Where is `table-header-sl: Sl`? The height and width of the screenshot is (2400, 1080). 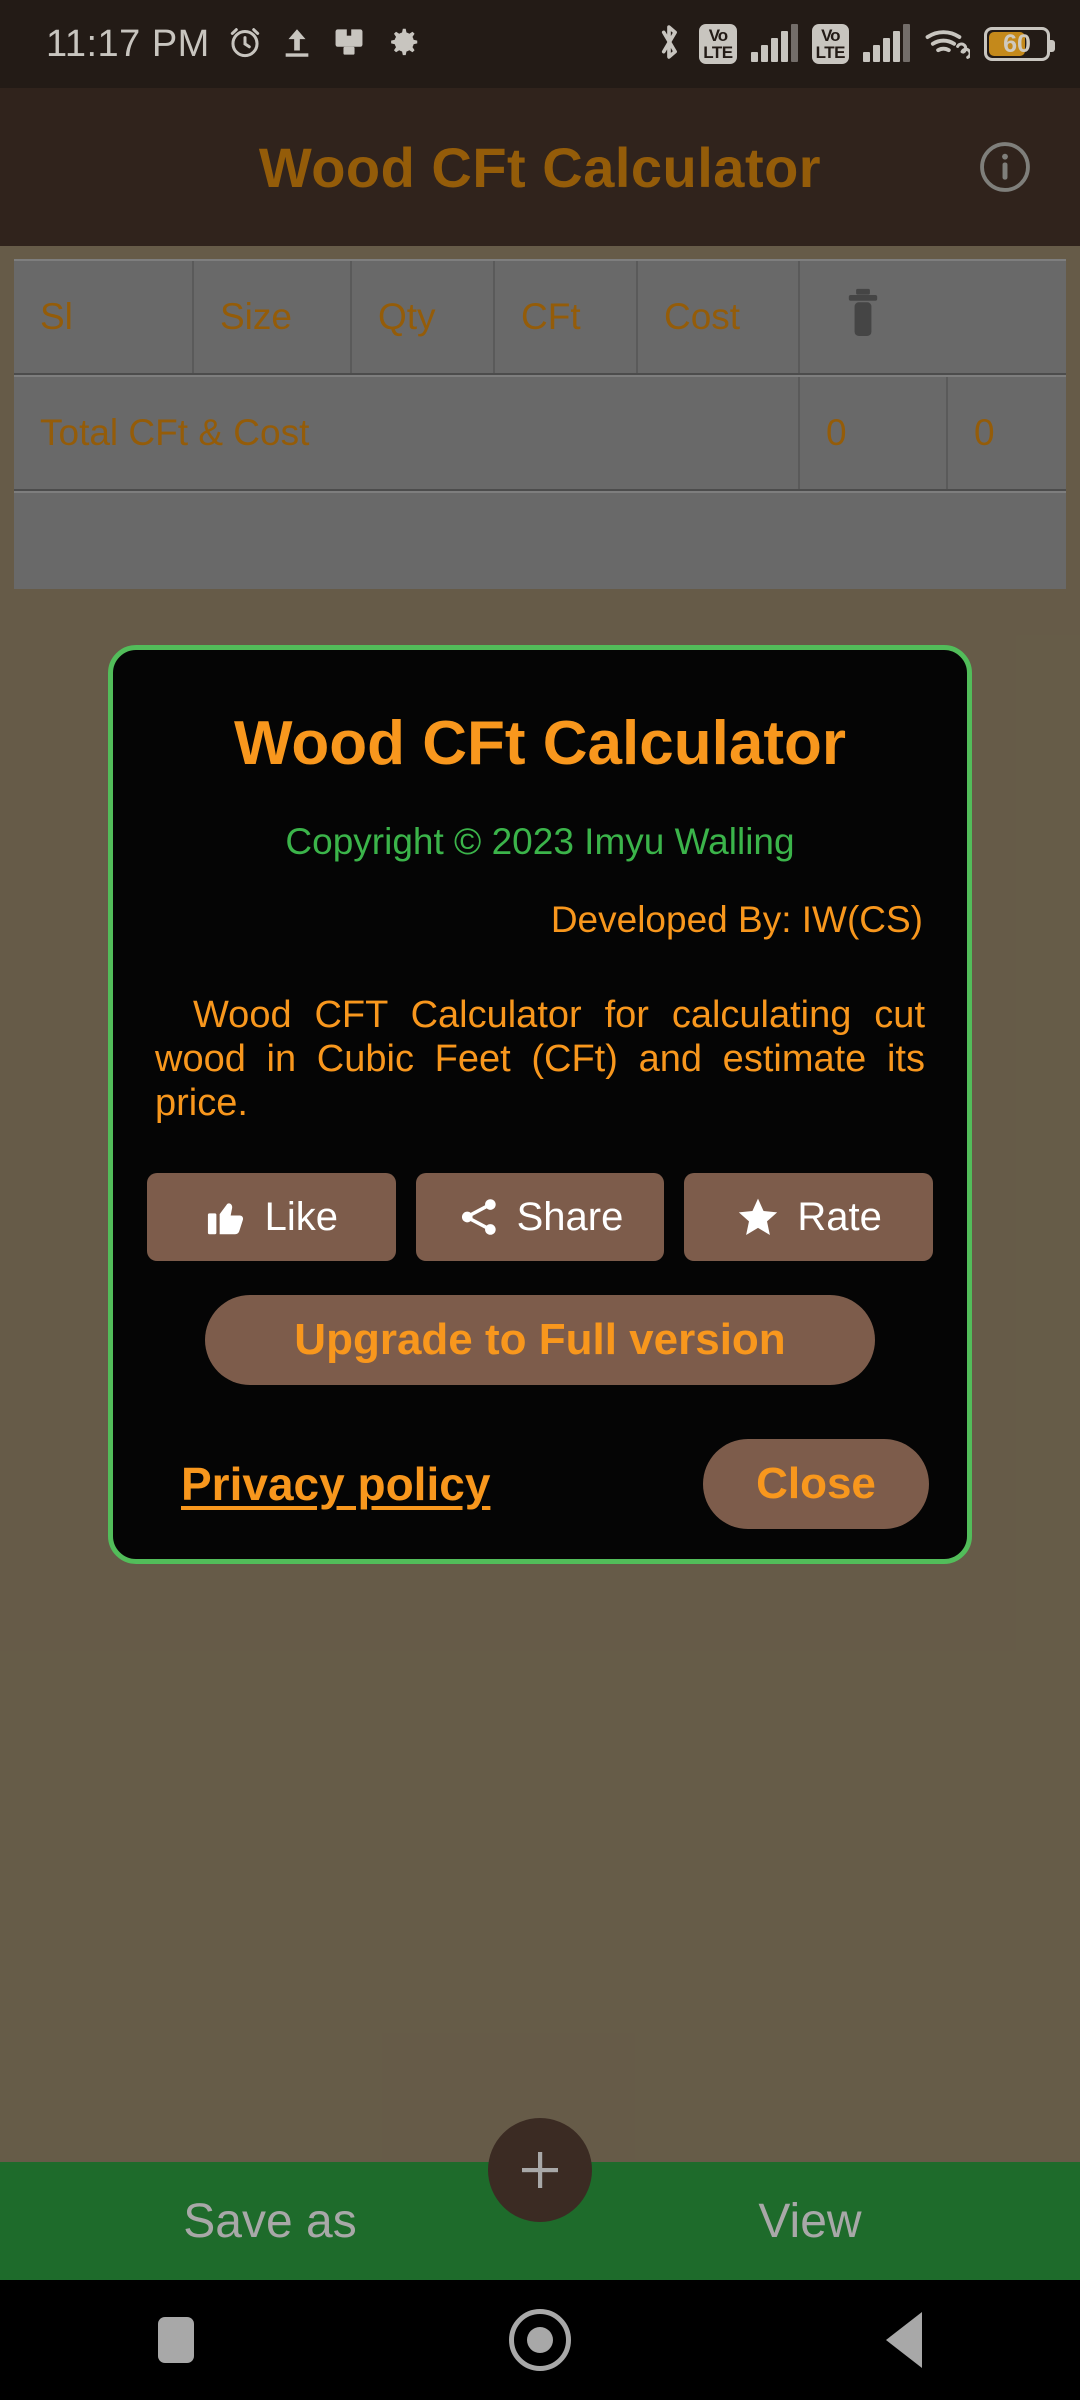 table-header-sl: Sl is located at coordinates (104, 317).